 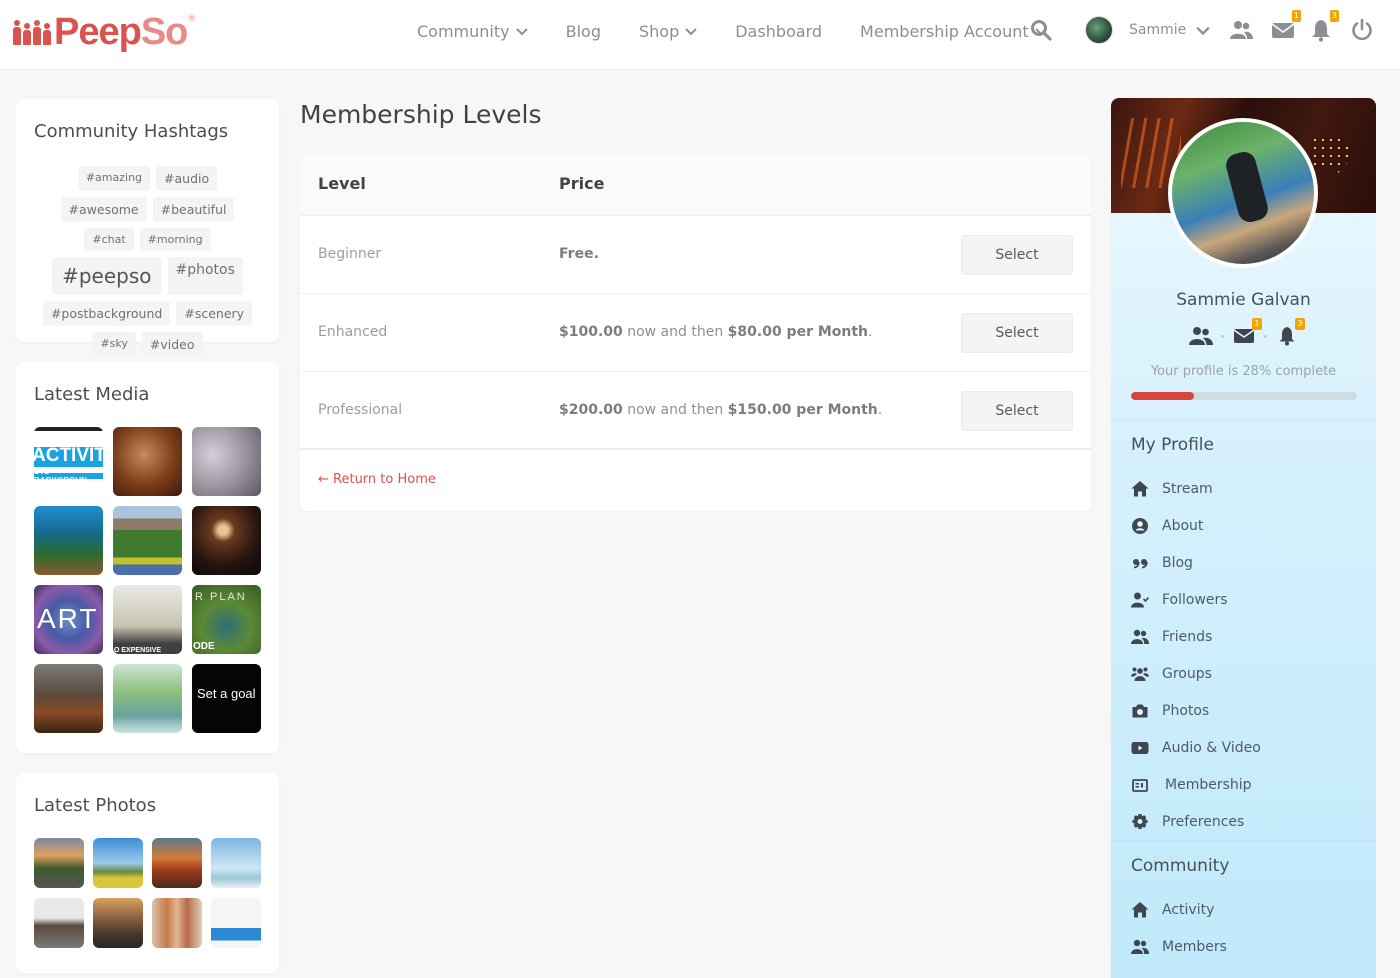 I want to click on column-header-price: Price, so click(x=582, y=183).